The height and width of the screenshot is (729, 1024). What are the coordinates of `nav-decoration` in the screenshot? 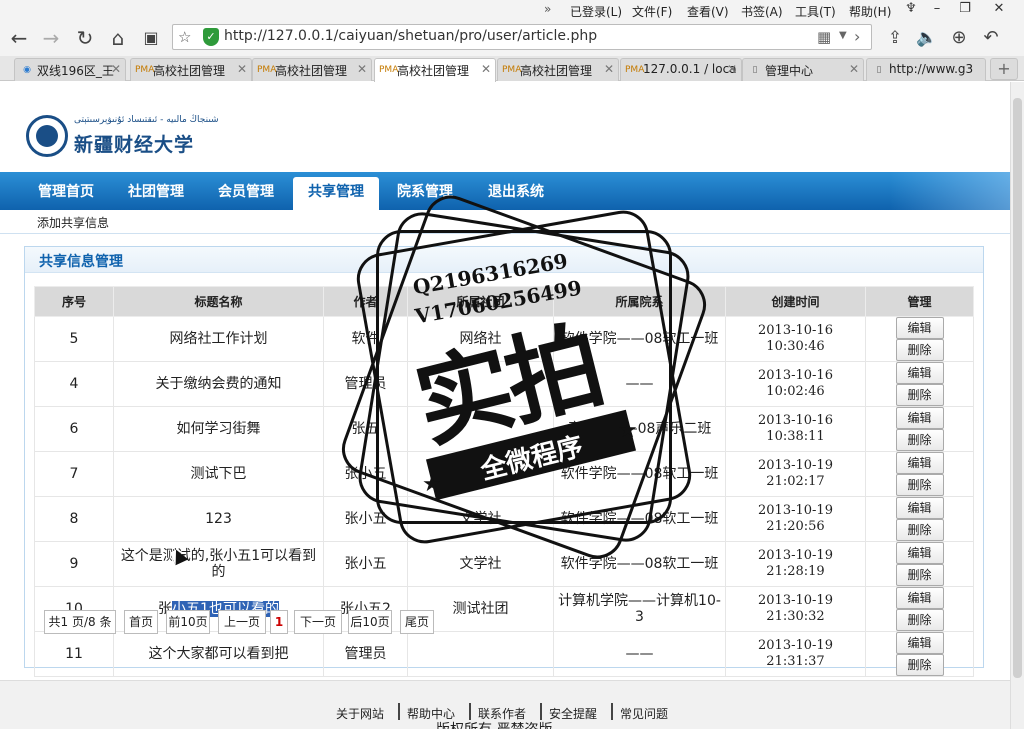 It's located at (950, 191).